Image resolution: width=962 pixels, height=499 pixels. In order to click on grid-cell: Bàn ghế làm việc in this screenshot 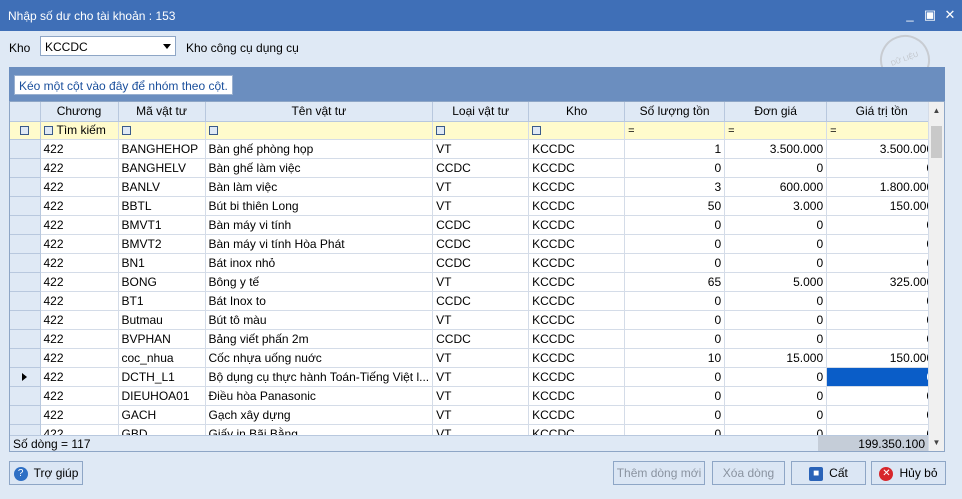, I will do `click(319, 168)`.